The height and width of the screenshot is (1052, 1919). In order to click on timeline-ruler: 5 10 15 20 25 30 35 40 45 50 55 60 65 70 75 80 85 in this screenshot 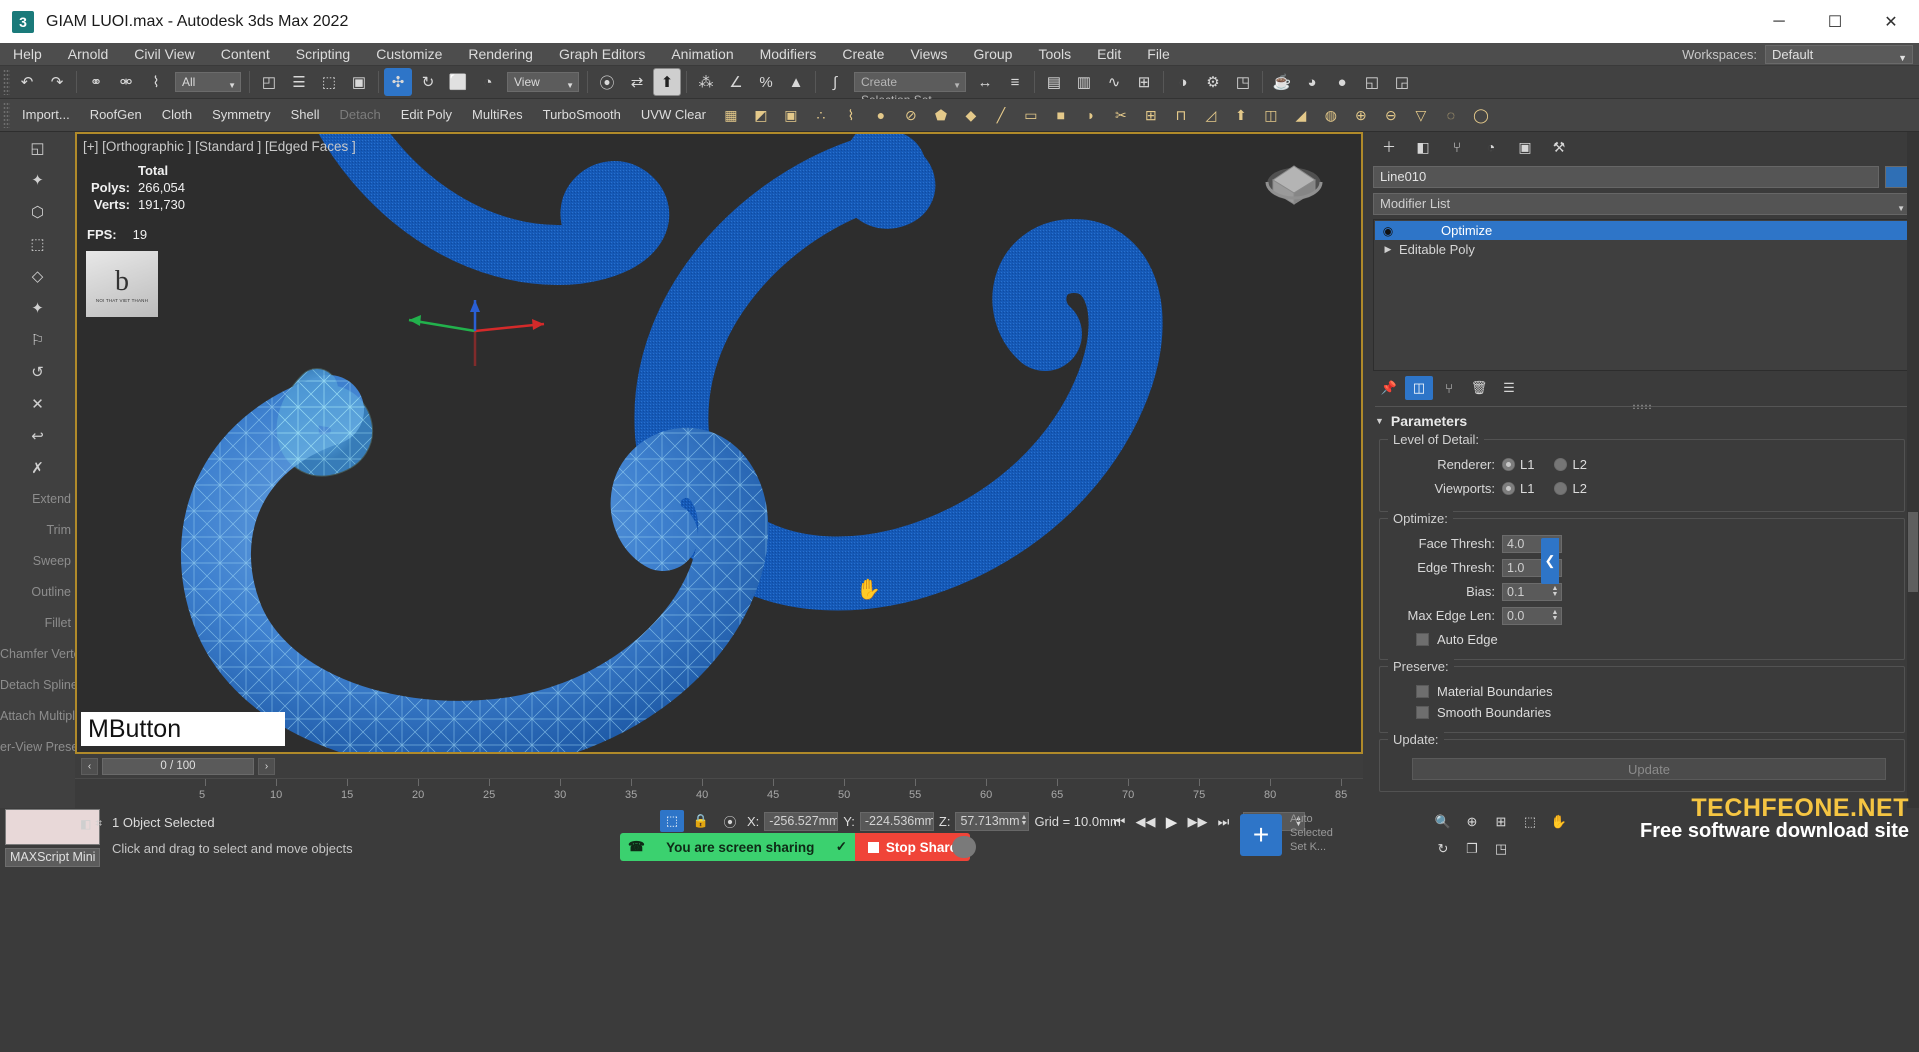, I will do `click(719, 793)`.